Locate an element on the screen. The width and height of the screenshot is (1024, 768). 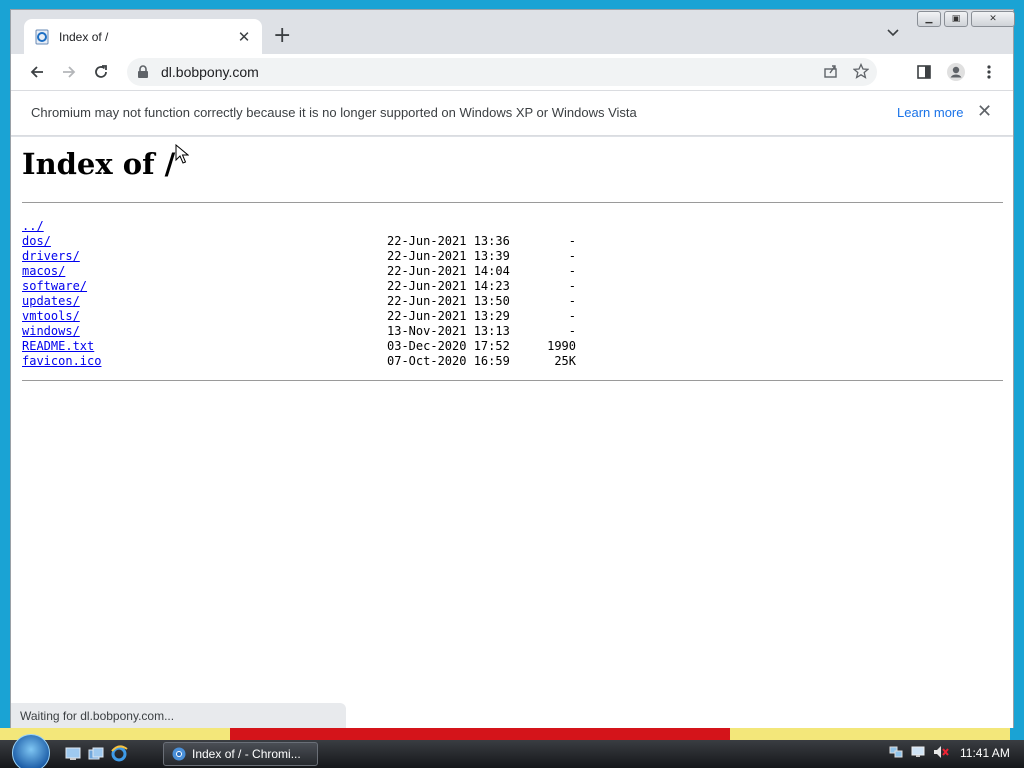
entry-date: 22-Jun-2021 13:36 is located at coordinates (448, 241).